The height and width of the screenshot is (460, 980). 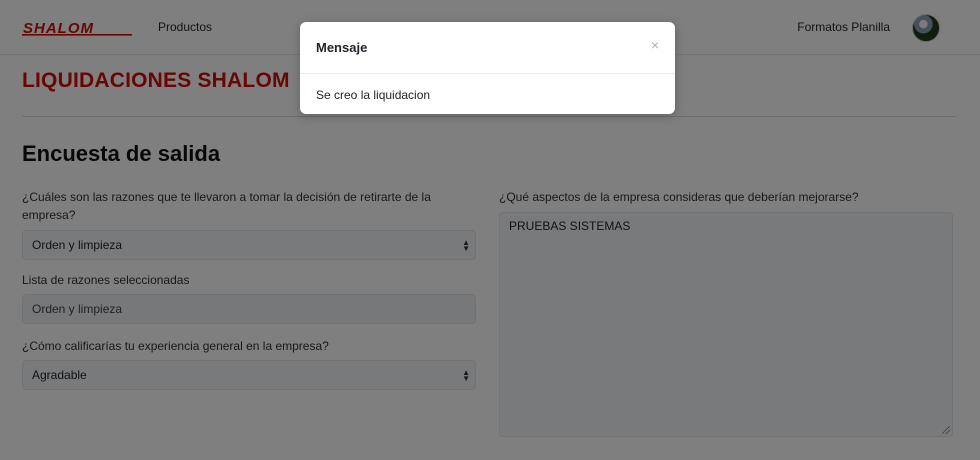 What do you see at coordinates (342, 47) in the screenshot?
I see `modal-title: Mensaje` at bounding box center [342, 47].